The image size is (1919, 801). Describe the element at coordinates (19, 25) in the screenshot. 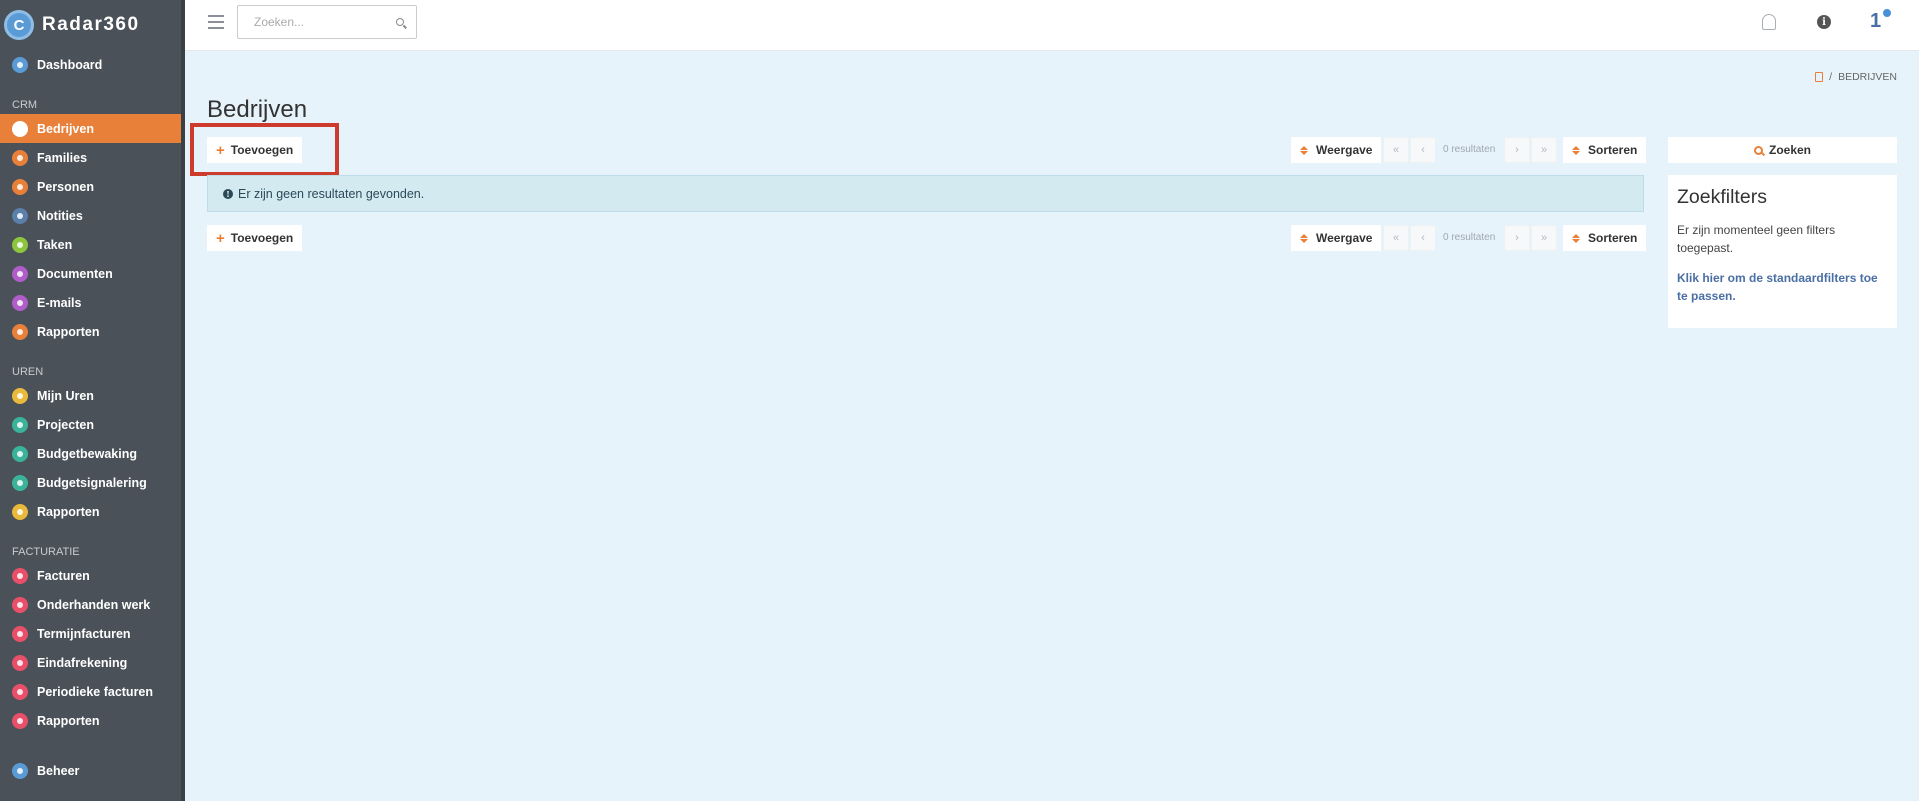

I see `radar360-logo-icon: C` at that location.